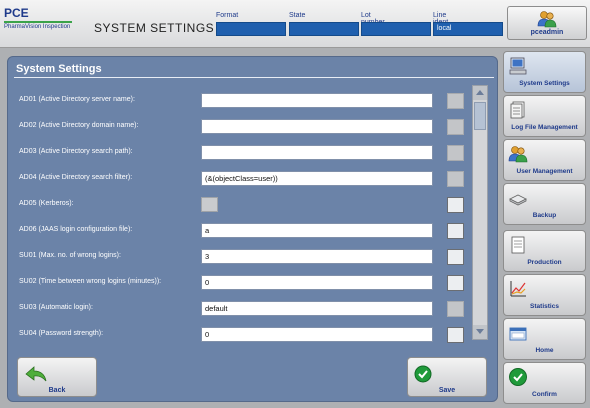  I want to click on setting-row-ad01: AD01 (Active Directory server name):, so click(243, 101).